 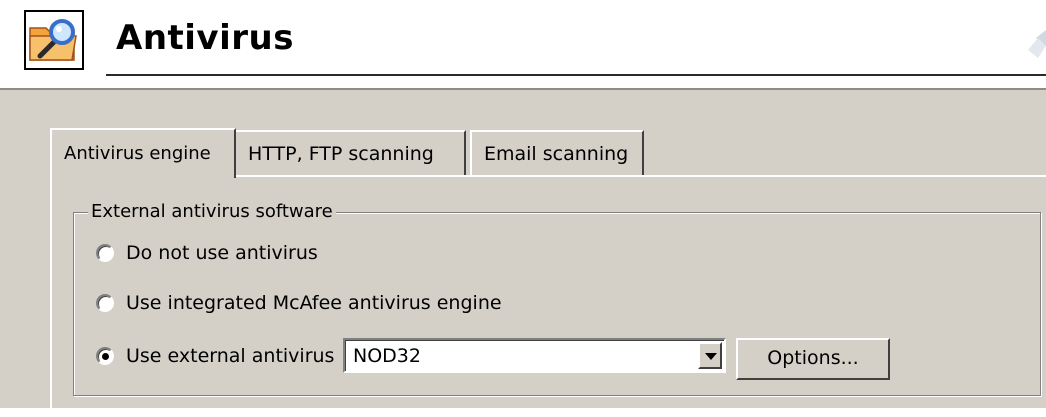 I want to click on external-antivirus-select: NOD32, so click(x=534, y=355).